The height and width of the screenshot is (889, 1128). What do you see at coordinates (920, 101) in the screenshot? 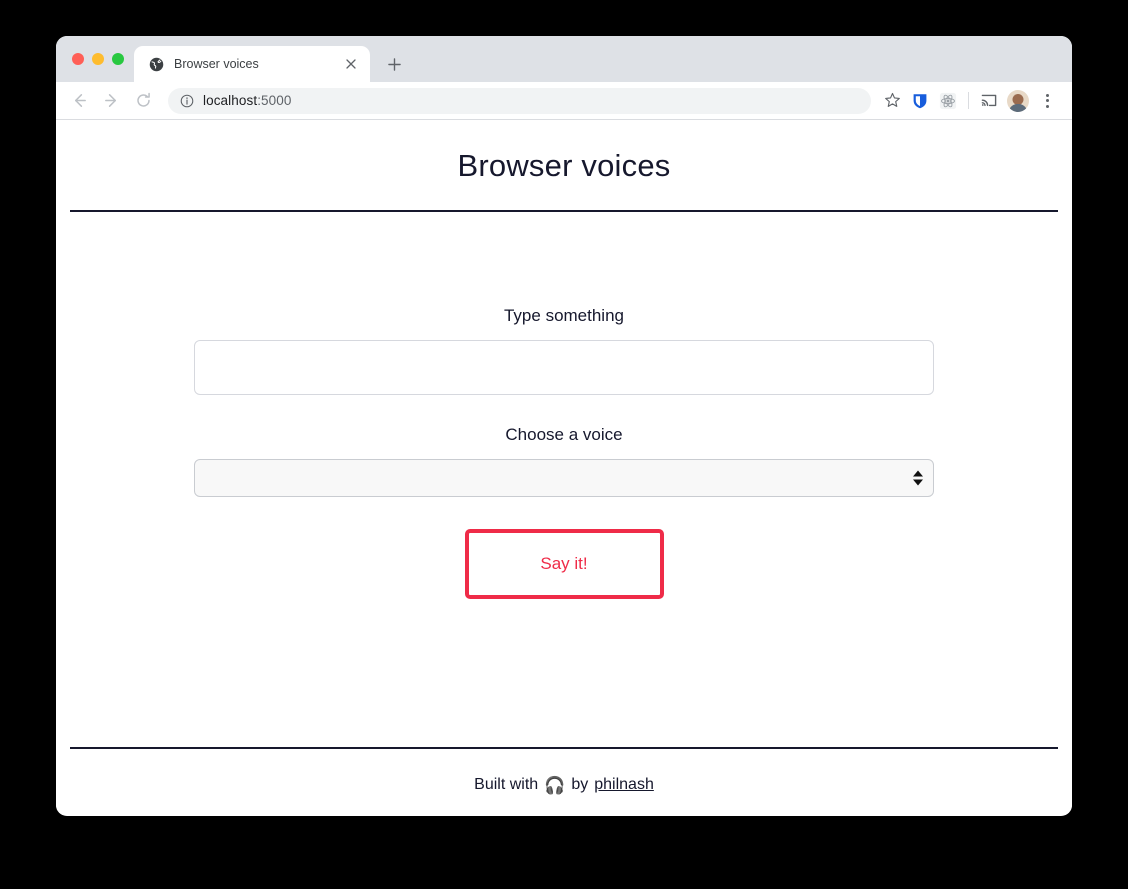
I see `bitwarden-shield-icon` at bounding box center [920, 101].